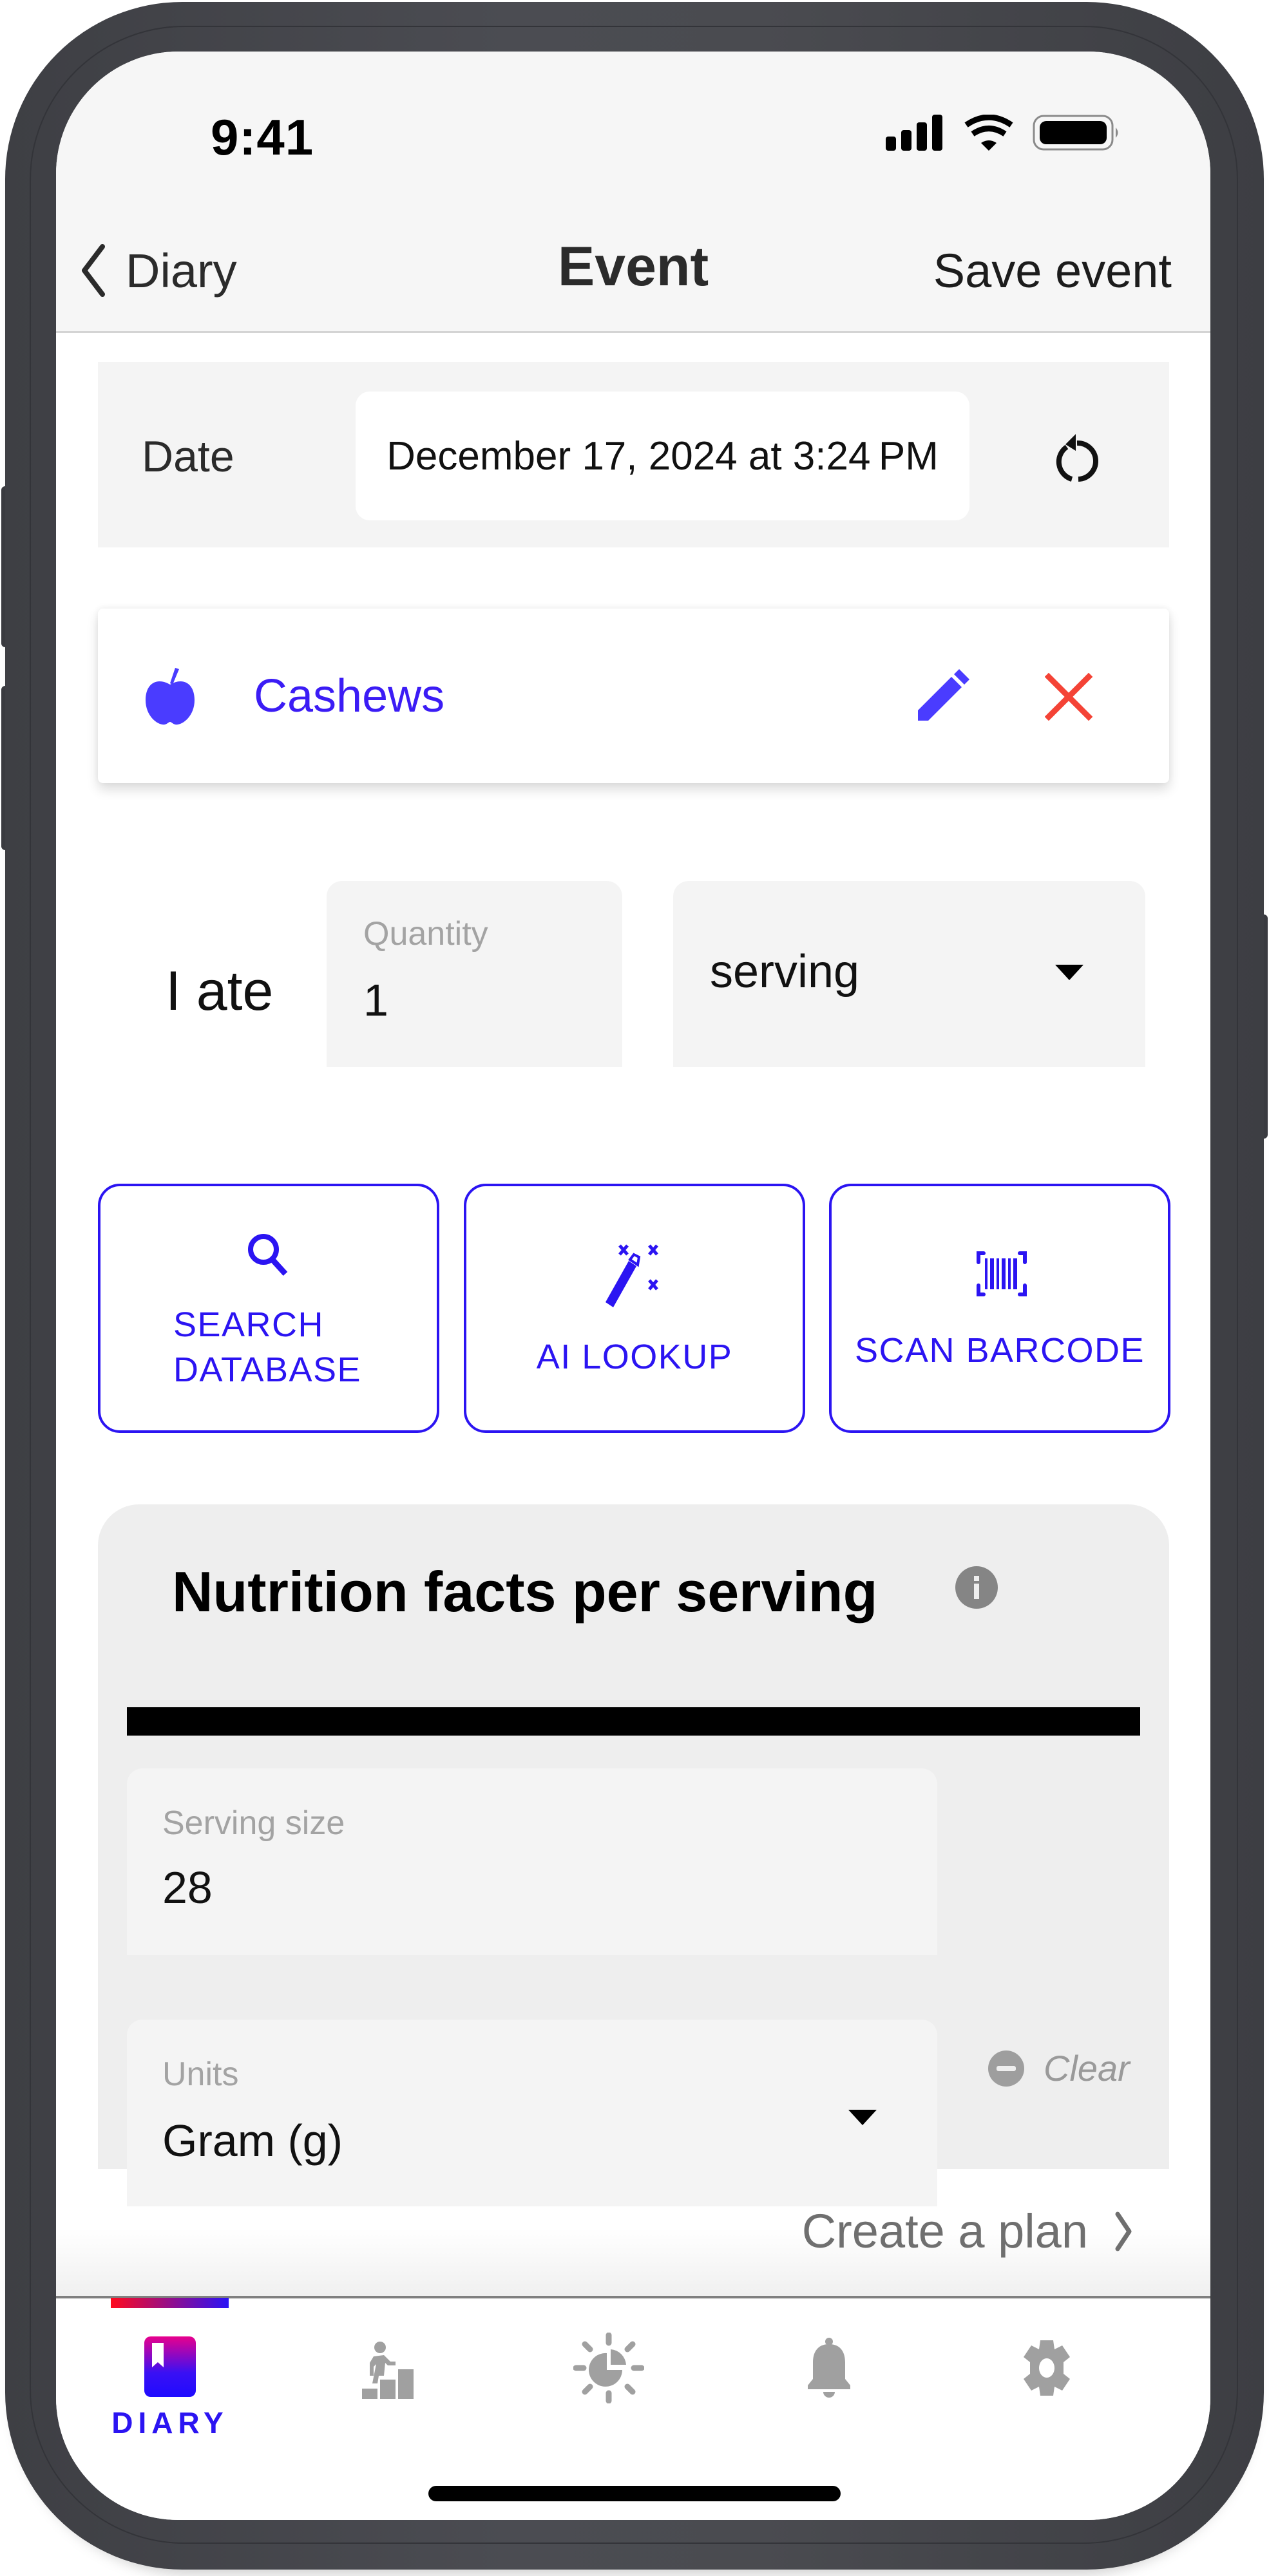  Describe the element at coordinates (634, 1357) in the screenshot. I see `ai-lookup-label: AI LOOKUP` at that location.